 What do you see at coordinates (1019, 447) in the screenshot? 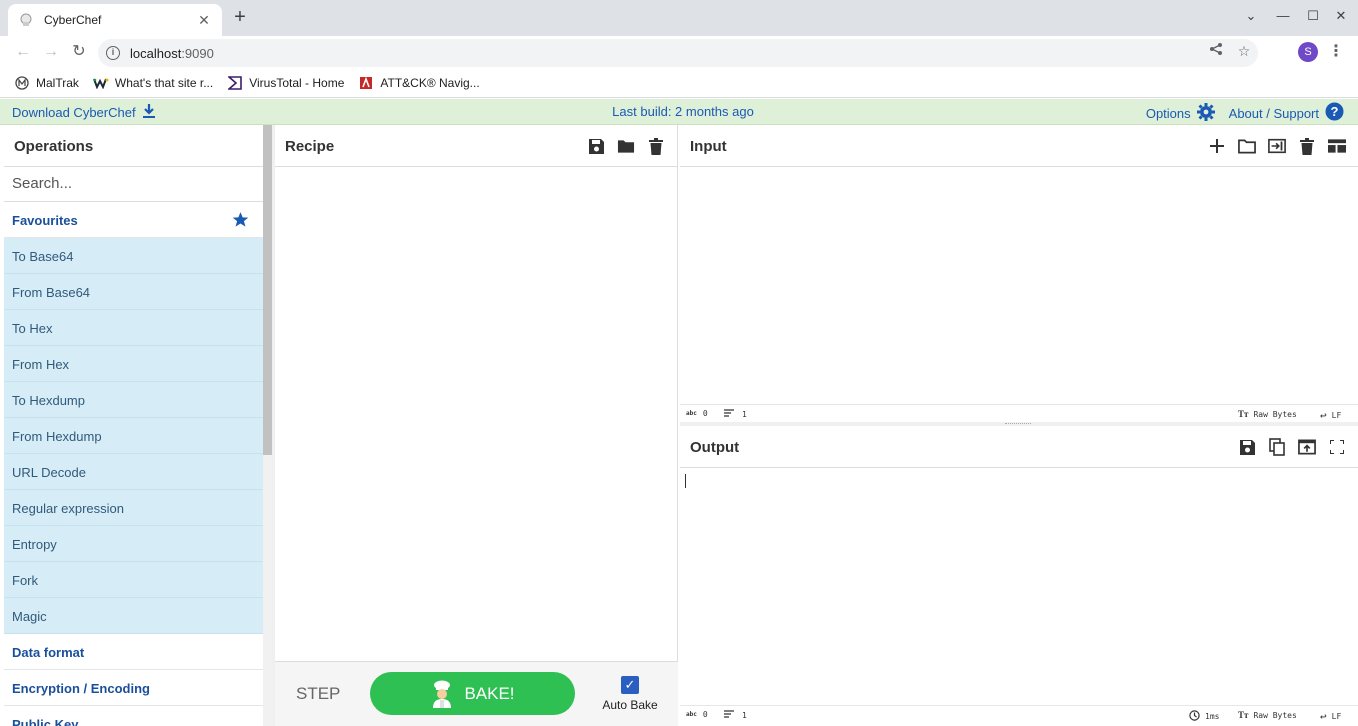
I see `output-title-bar: Output` at bounding box center [1019, 447].